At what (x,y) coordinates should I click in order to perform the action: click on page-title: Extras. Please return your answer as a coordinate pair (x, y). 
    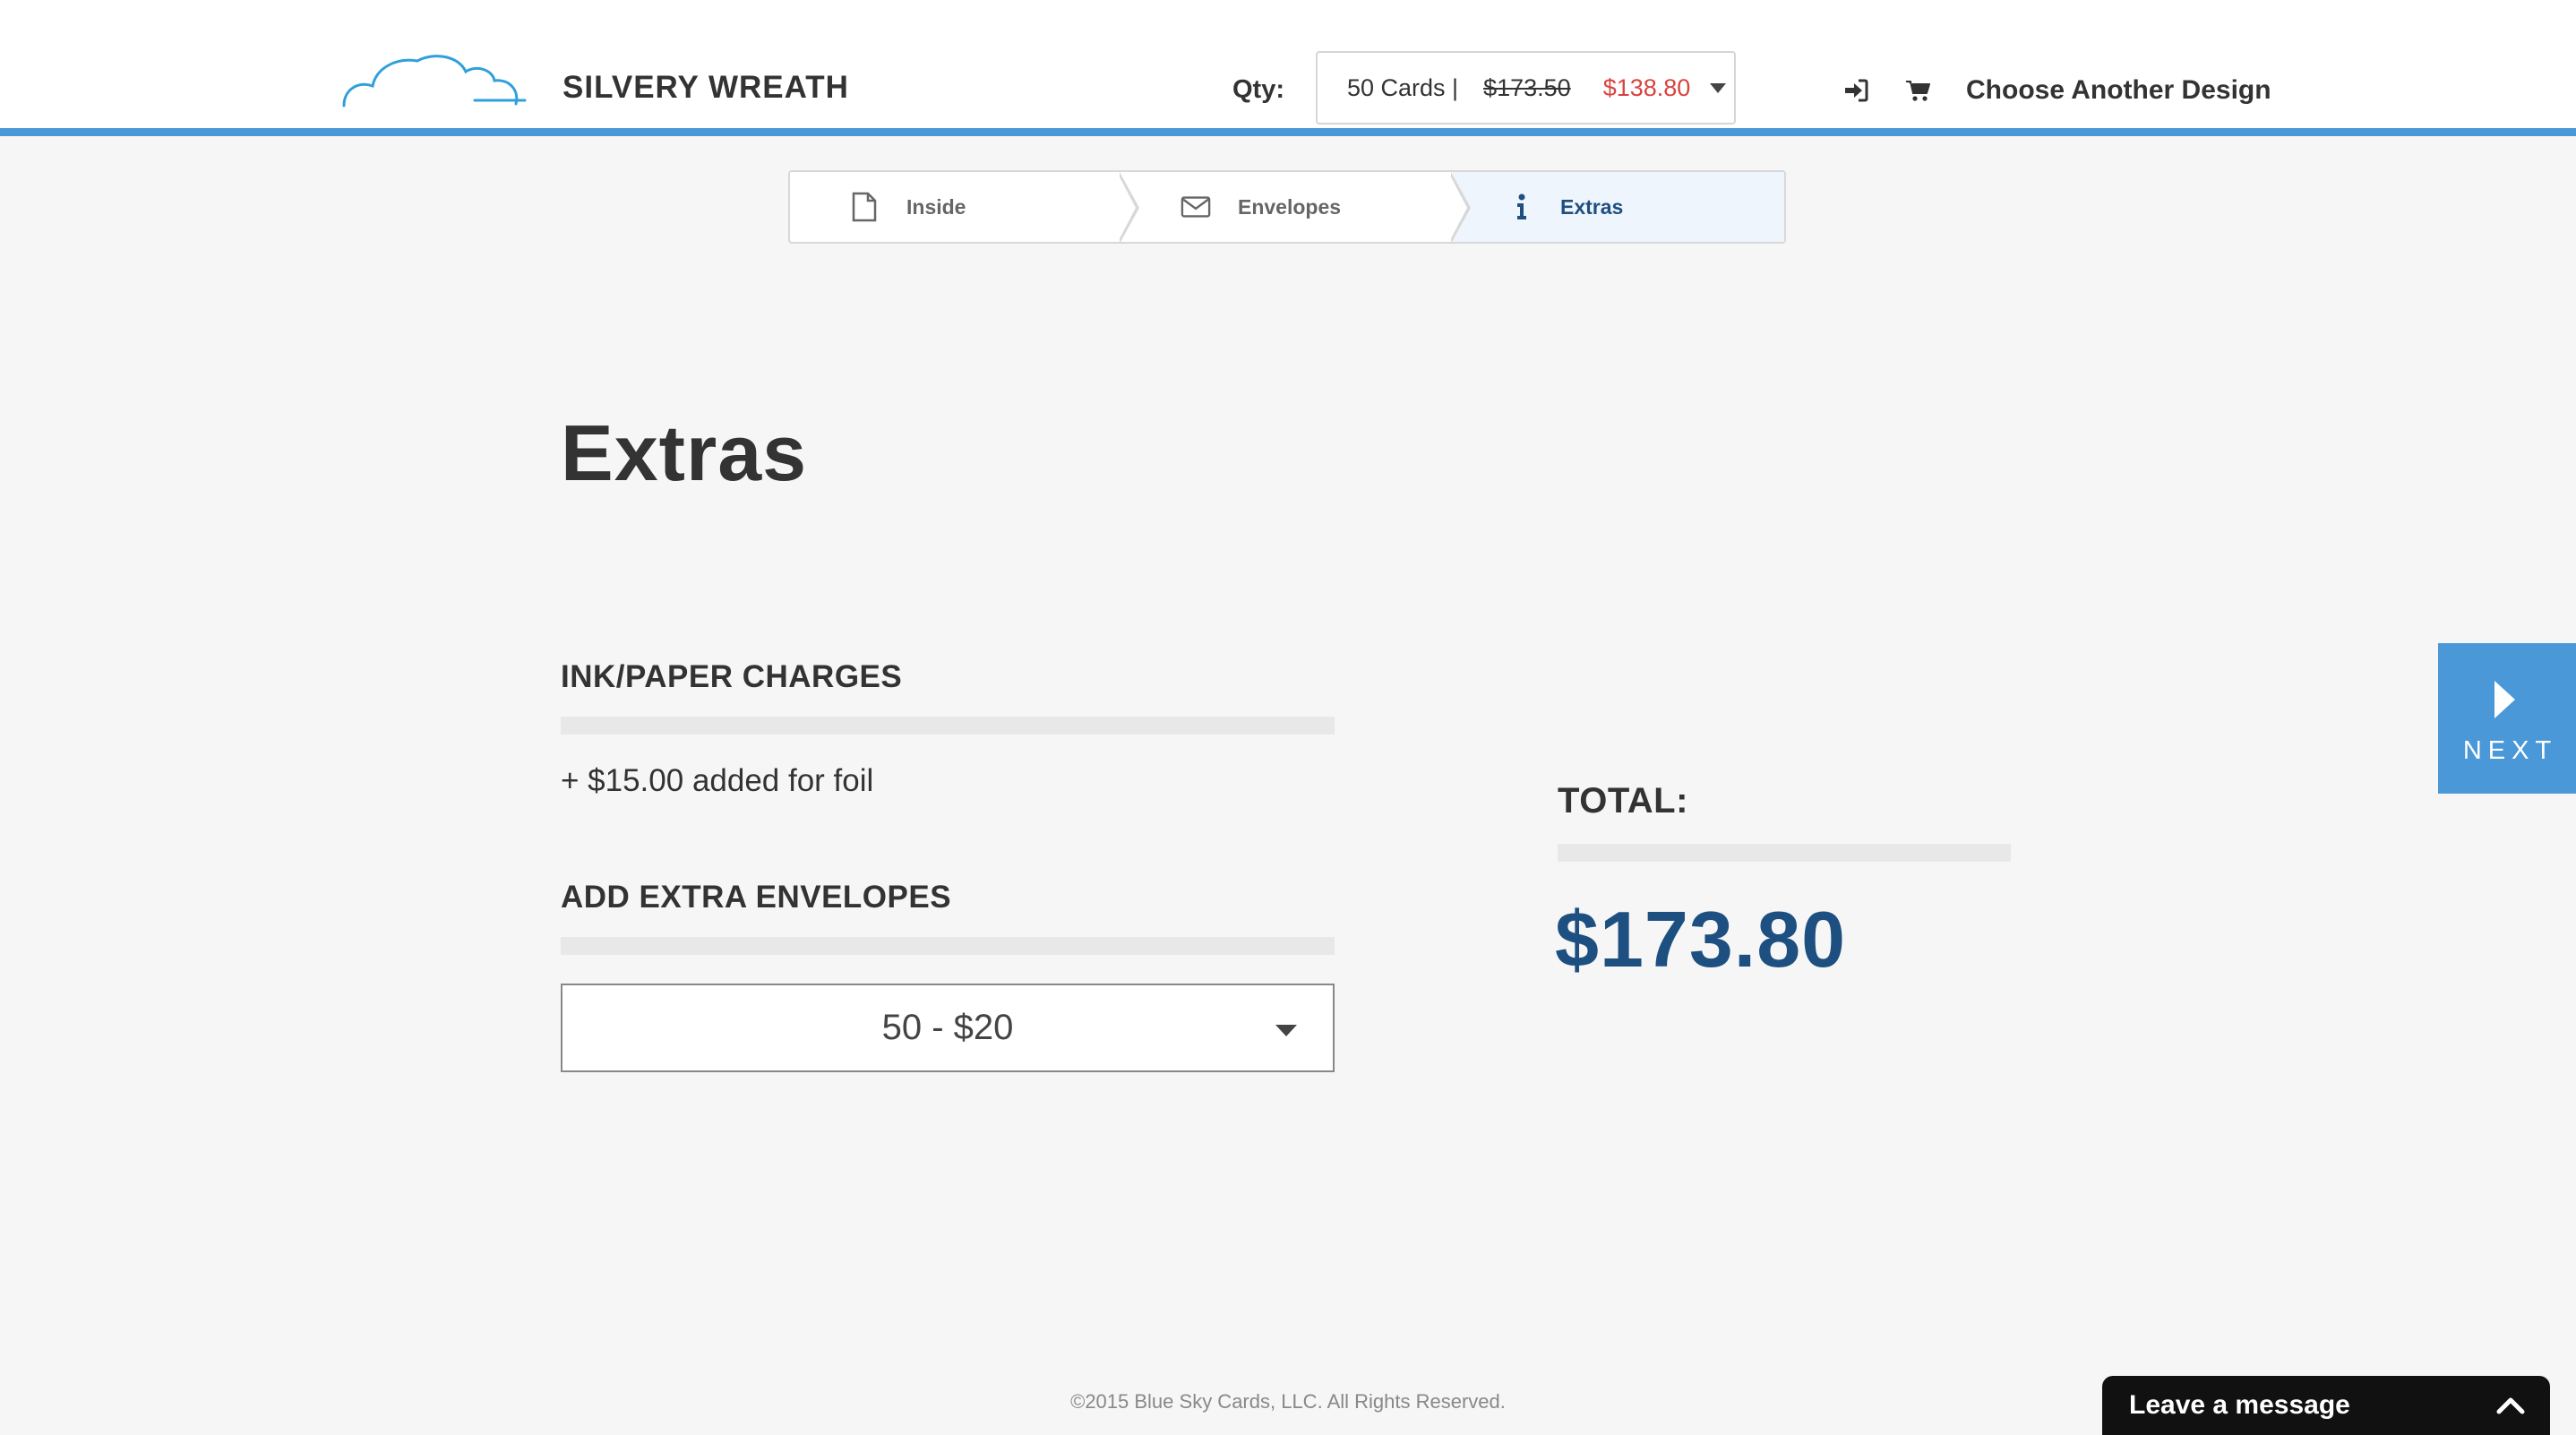
    Looking at the image, I should click on (684, 452).